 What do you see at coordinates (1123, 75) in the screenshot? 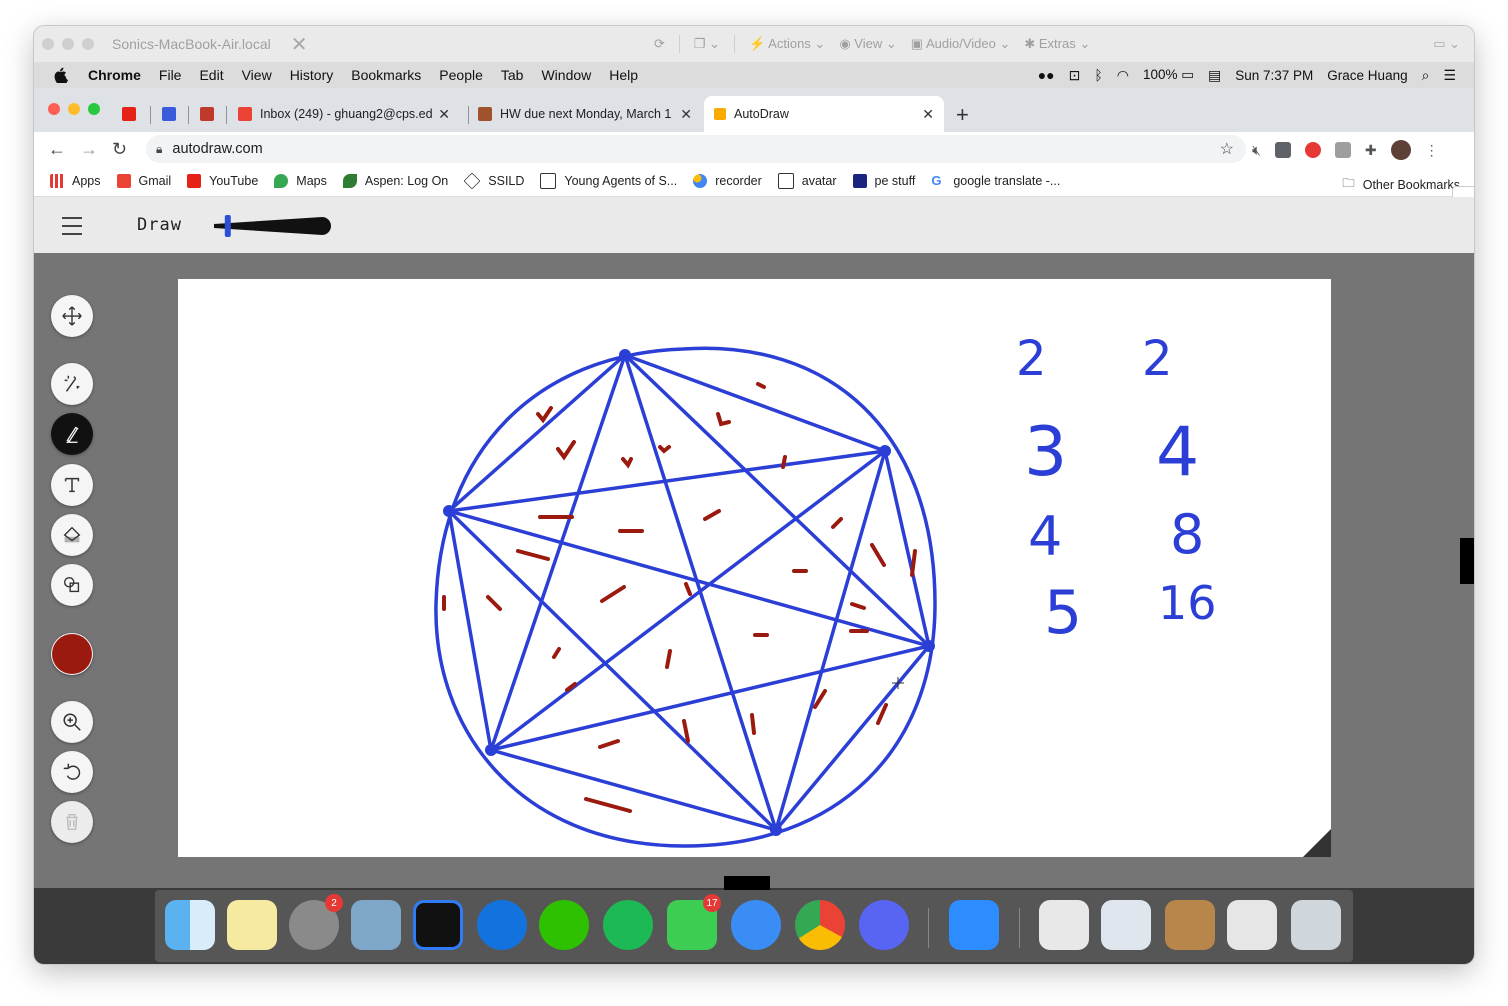
I see `wifi-icon: ◠` at bounding box center [1123, 75].